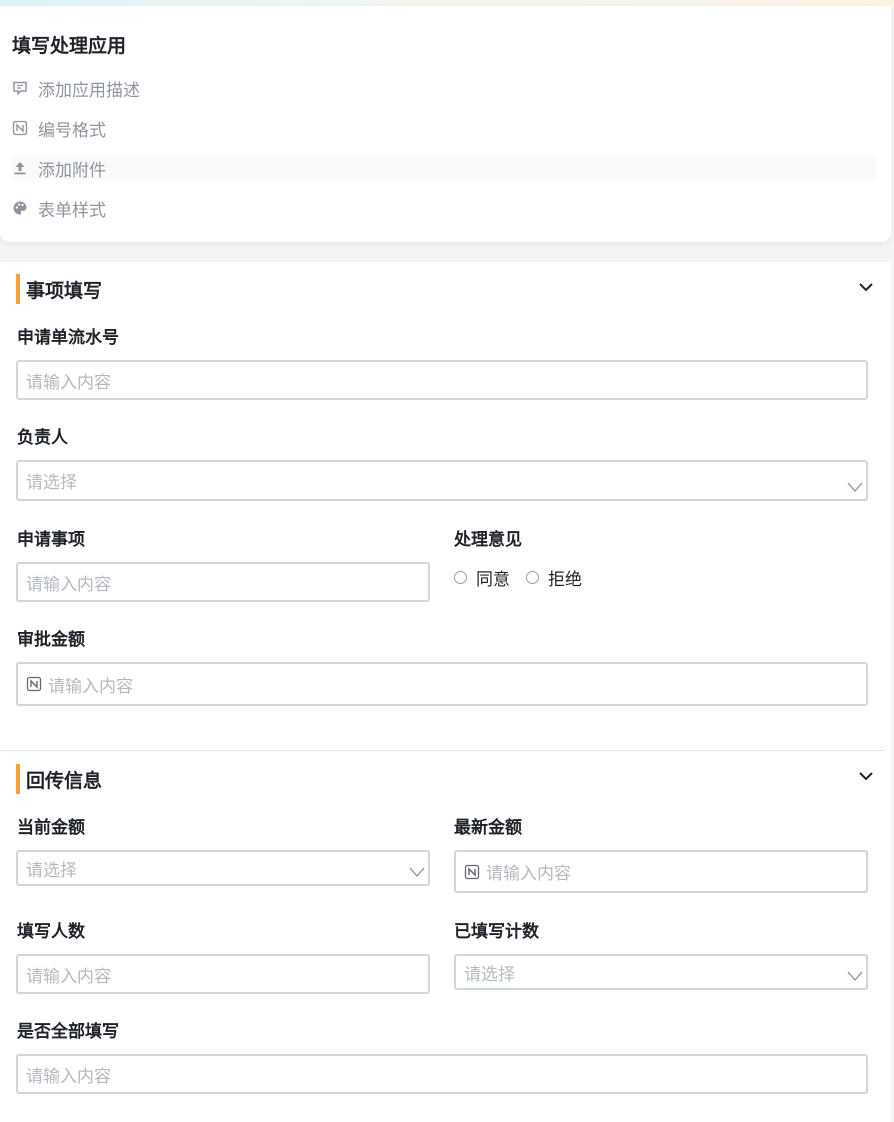  What do you see at coordinates (68, 1031) in the screenshot?
I see `field-label-all-filled: 是否全部填写` at bounding box center [68, 1031].